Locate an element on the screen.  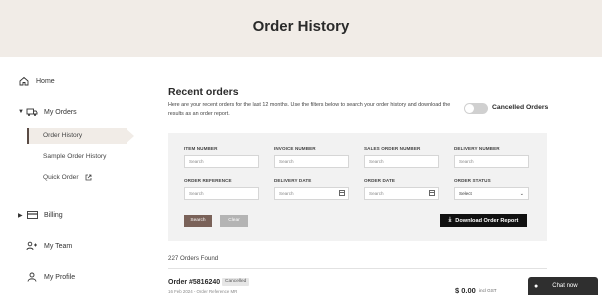
filter-label: DELIVERY DATE is located at coordinates (293, 180).